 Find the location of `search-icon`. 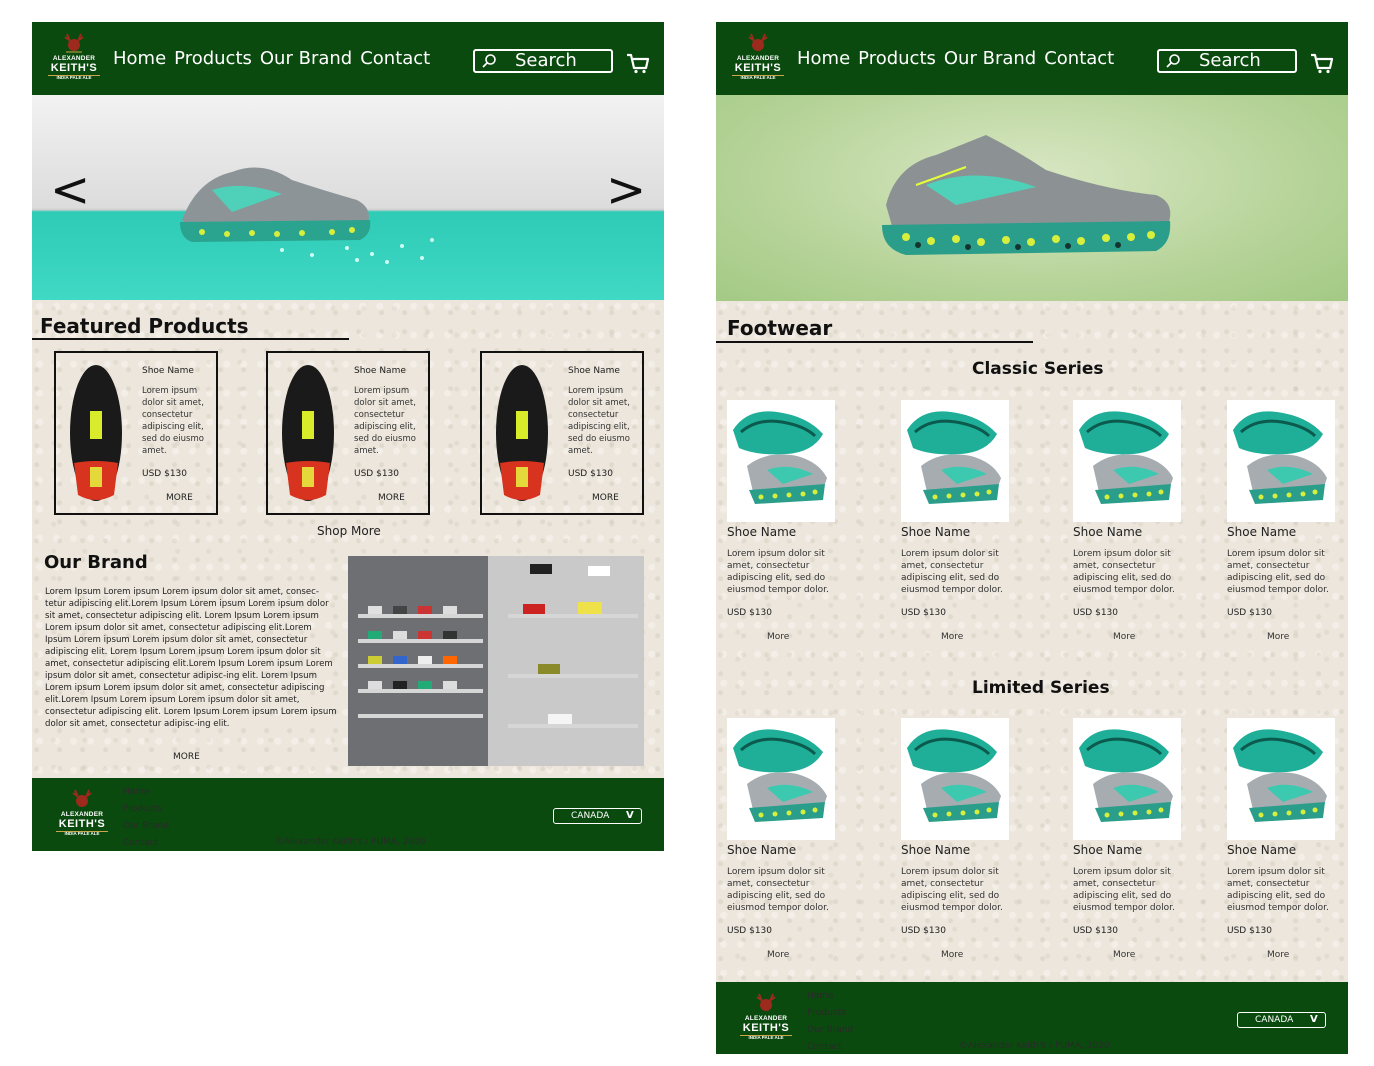

search-icon is located at coordinates (1173, 61).